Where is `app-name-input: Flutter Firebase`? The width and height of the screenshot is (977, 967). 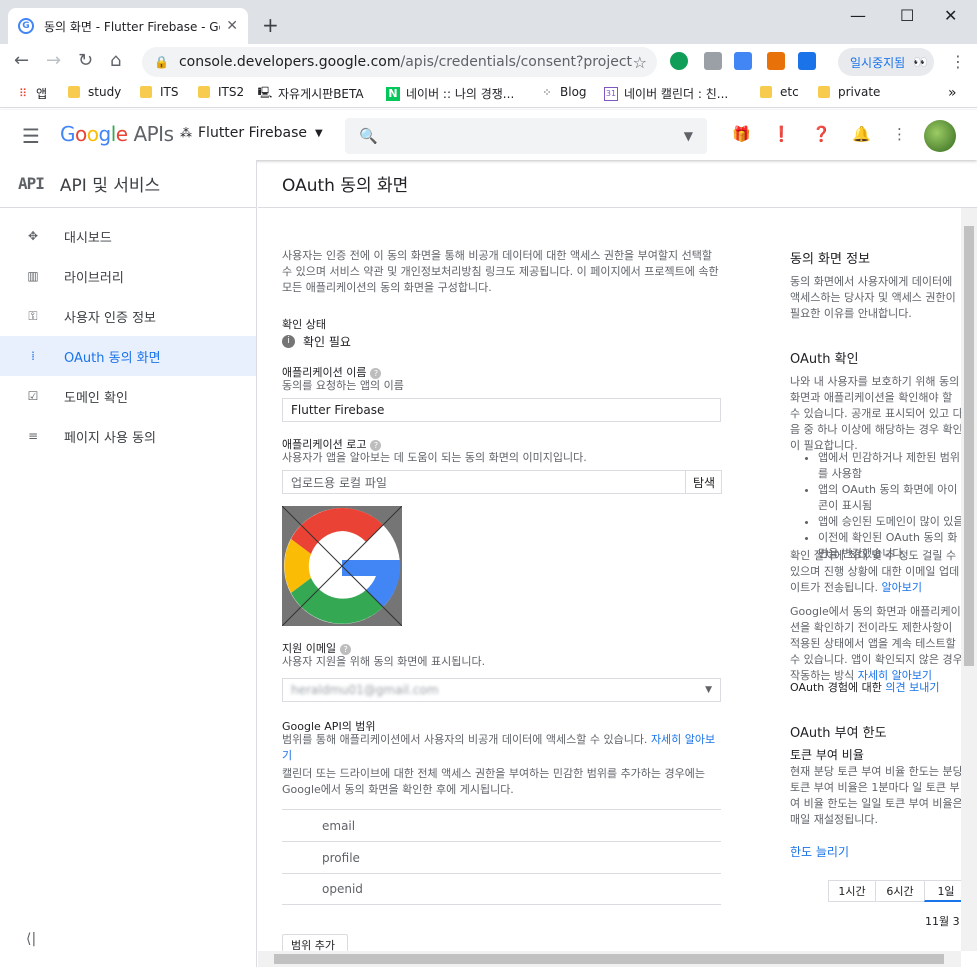
app-name-input: Flutter Firebase is located at coordinates (501, 410).